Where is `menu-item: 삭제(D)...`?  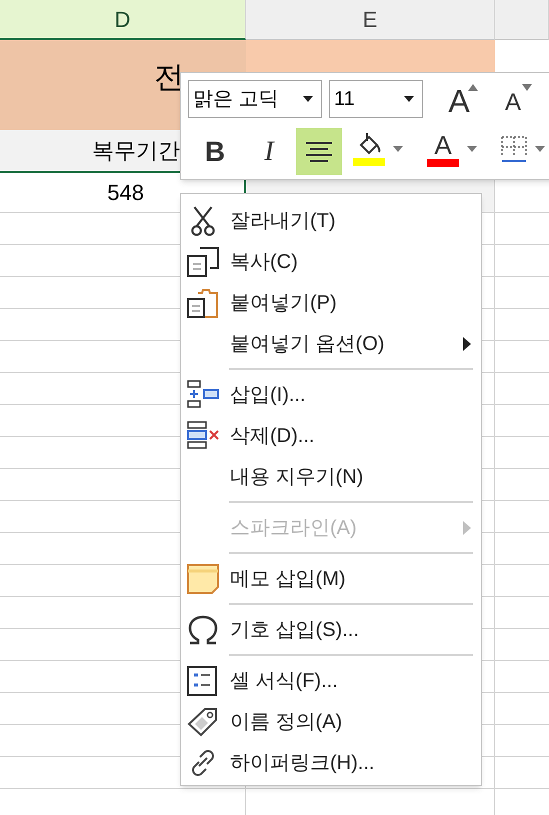
menu-item: 삭제(D)... is located at coordinates (331, 435).